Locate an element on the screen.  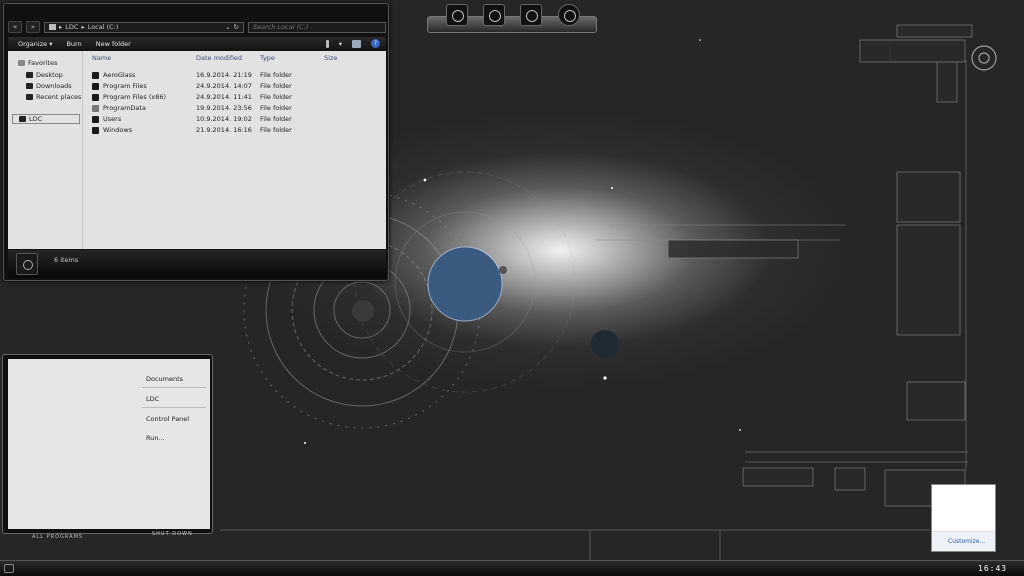
breadcrumb-sep-1: ▸ is located at coordinates (83, 27).